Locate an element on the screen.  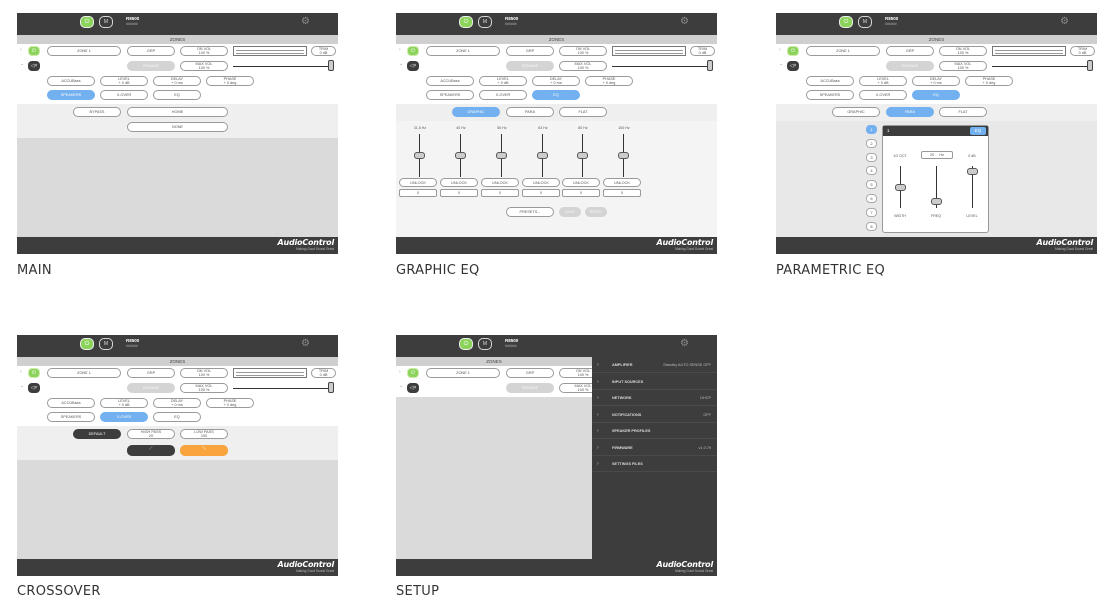
setup-menu-item: › SETTINGS FILES is located at coordinates (654, 464).